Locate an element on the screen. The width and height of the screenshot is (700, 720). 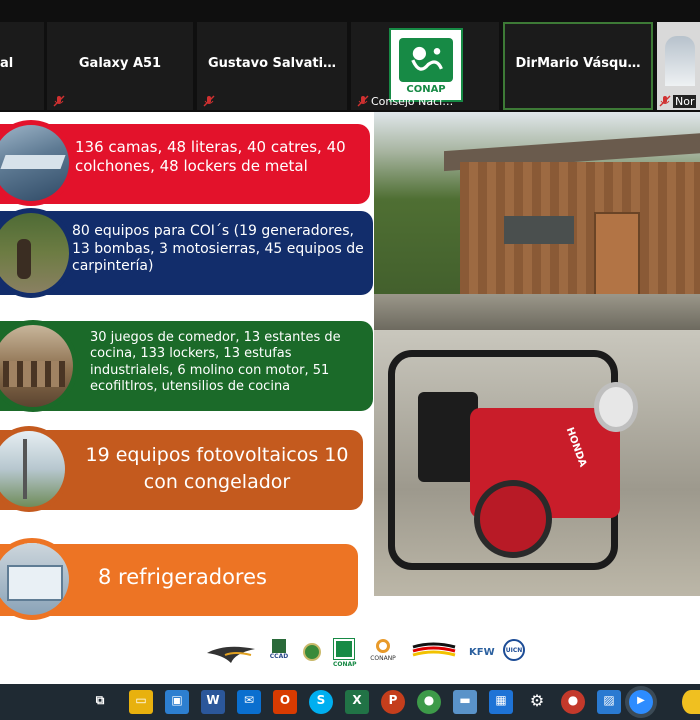
participant-tile: al is located at coordinates (22, 66).